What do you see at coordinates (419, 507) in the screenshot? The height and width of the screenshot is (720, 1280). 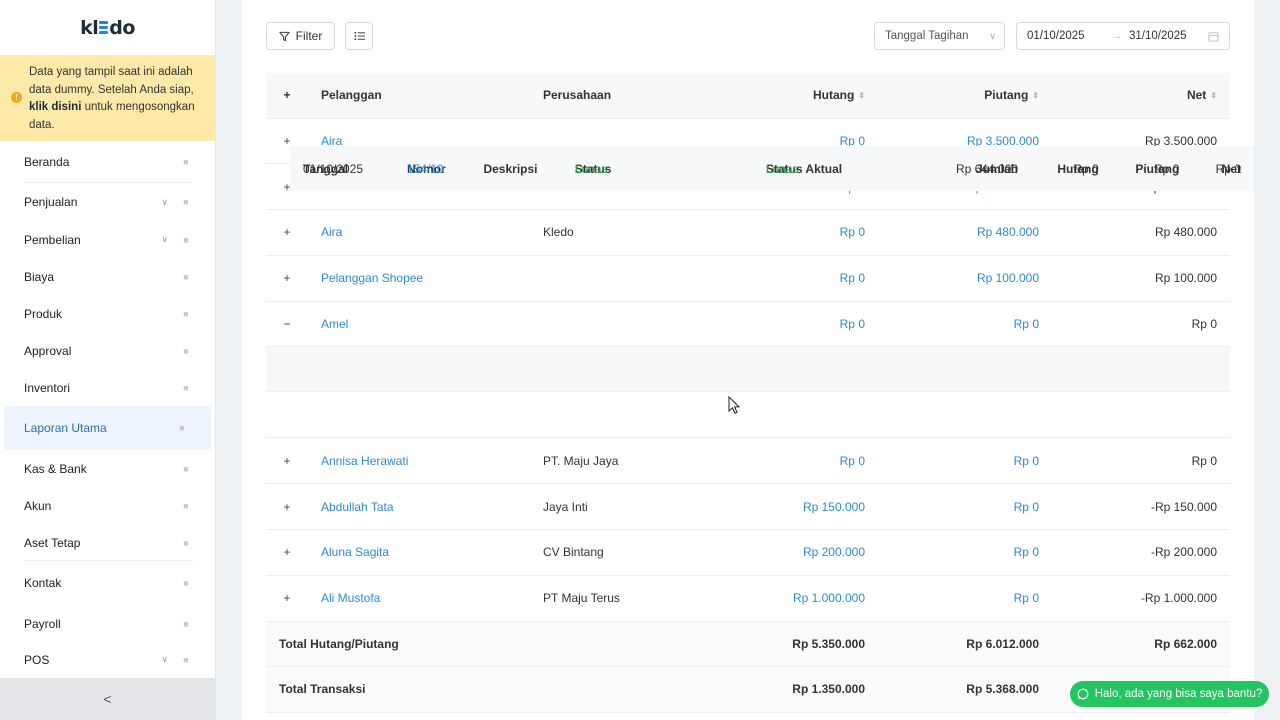 I see `customer-link: Abdullah Tata` at bounding box center [419, 507].